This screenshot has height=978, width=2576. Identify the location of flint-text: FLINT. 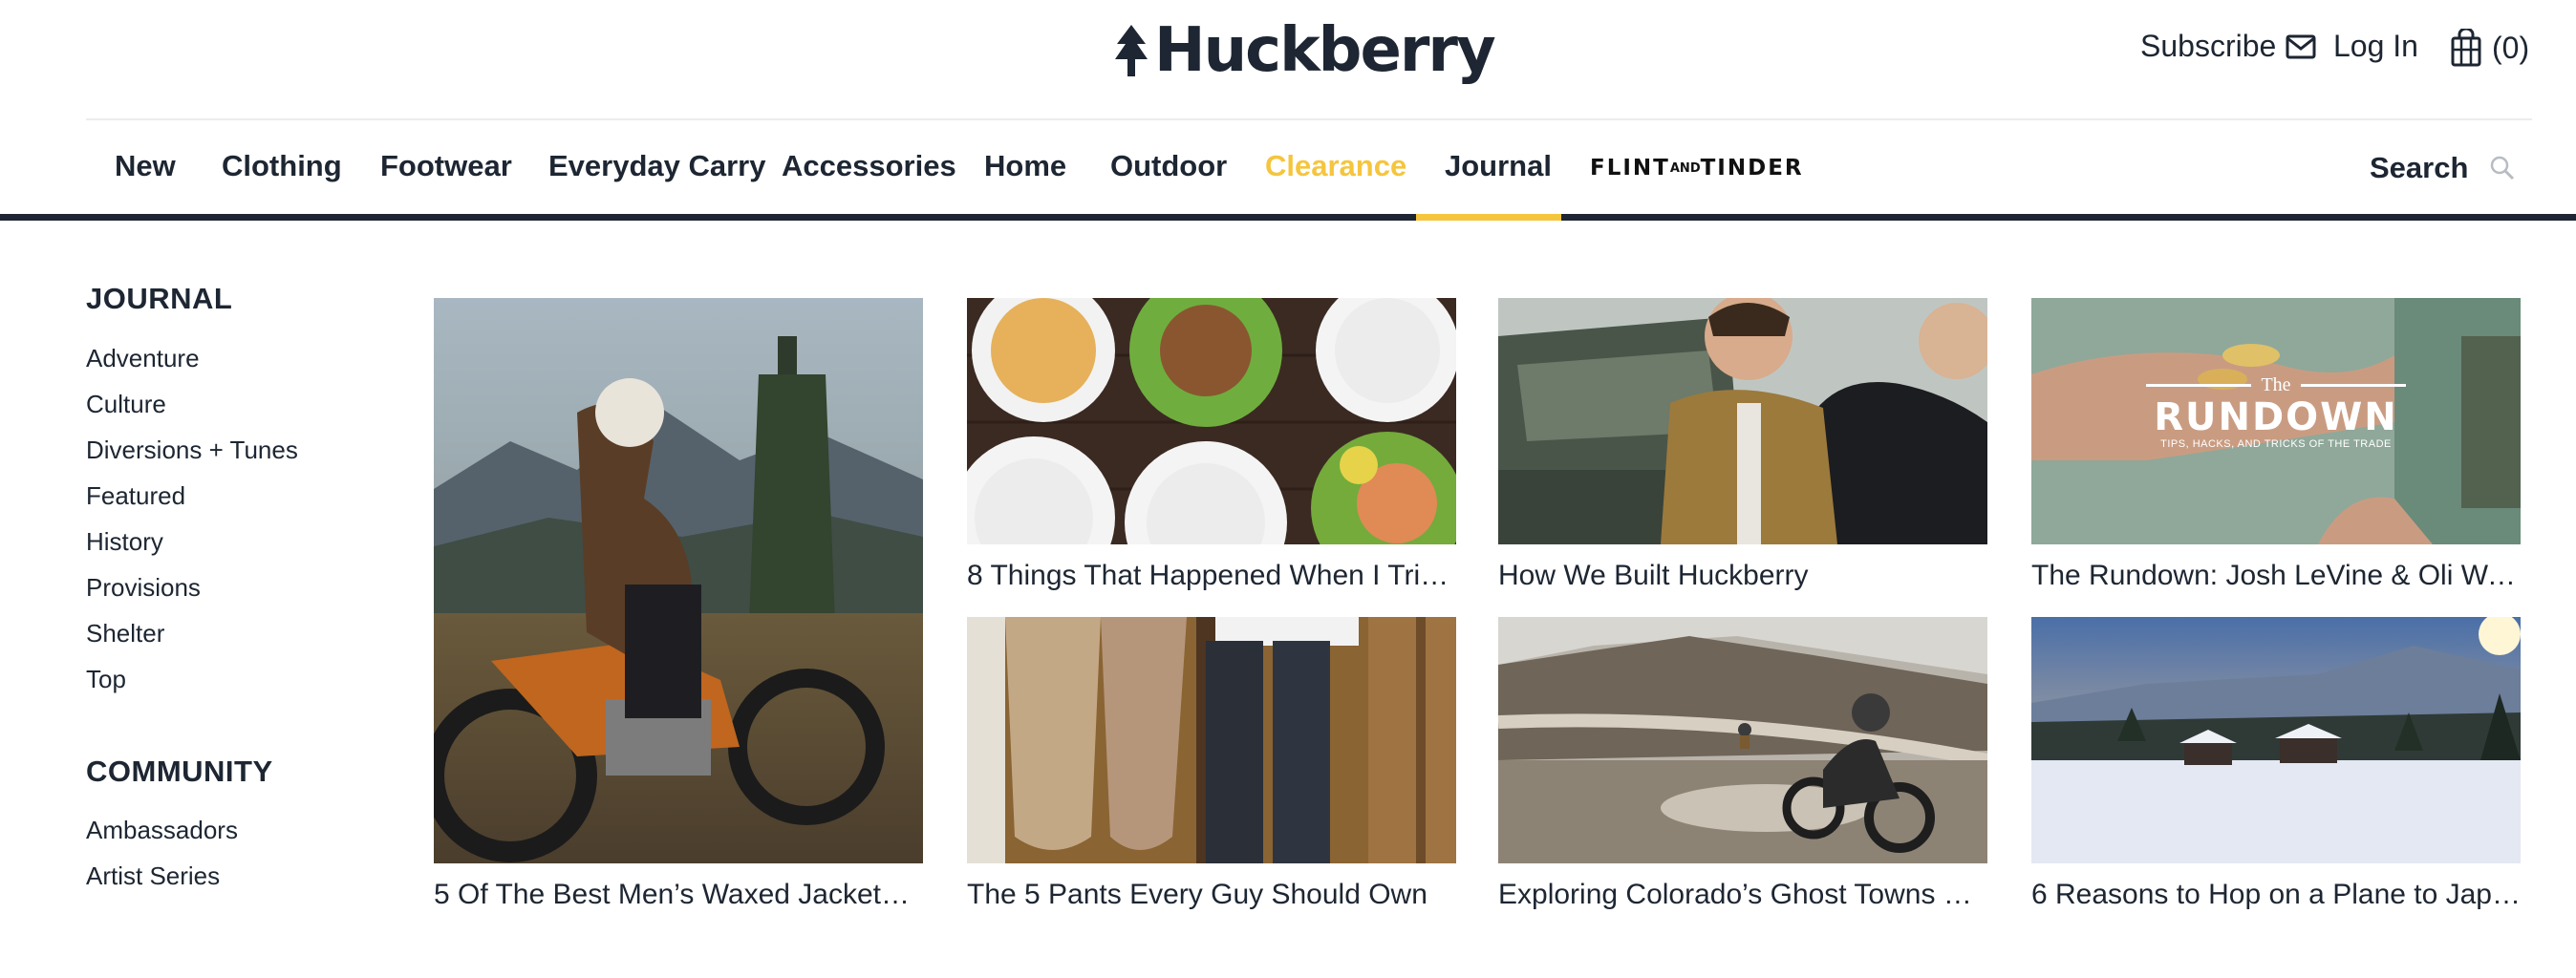
(1630, 169).